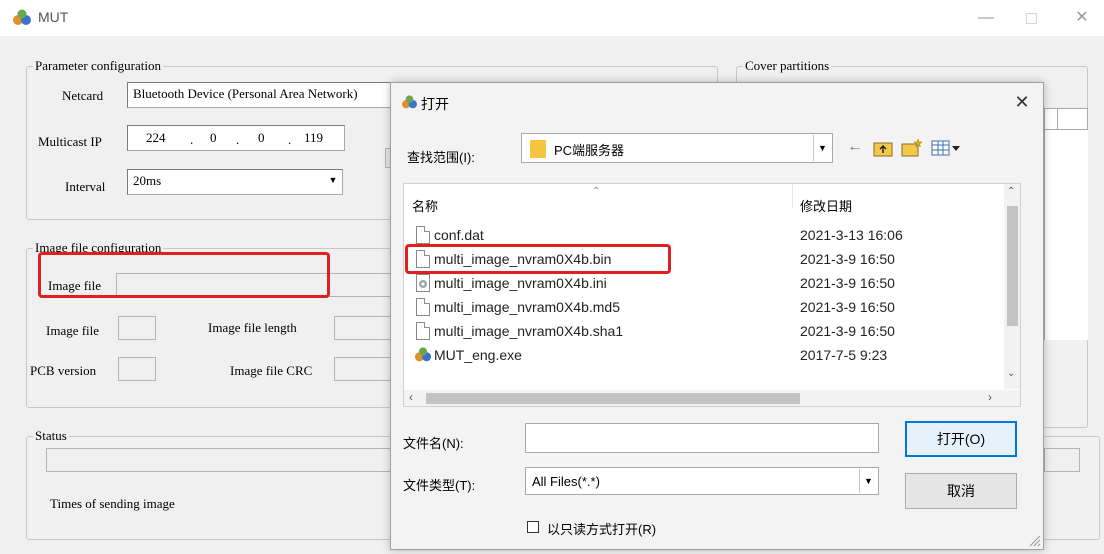 The image size is (1104, 554). What do you see at coordinates (990, 397) in the screenshot?
I see `scroll-right-icon: ›` at bounding box center [990, 397].